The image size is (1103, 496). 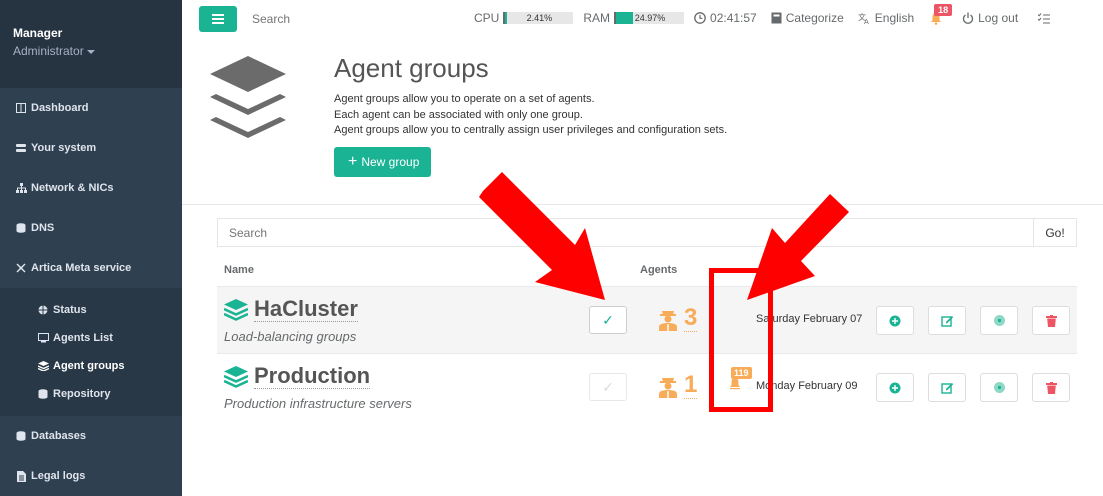 I want to click on sidebar-item-label: Dashboard, so click(x=60, y=108).